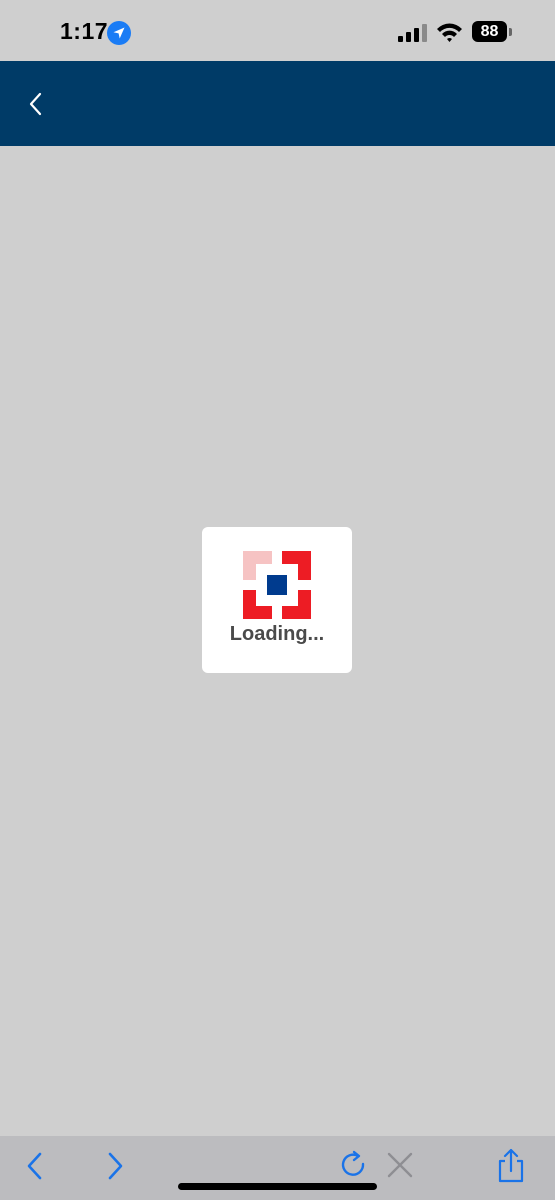 The width and height of the screenshot is (555, 1200). I want to click on battery-cap, so click(510, 32).